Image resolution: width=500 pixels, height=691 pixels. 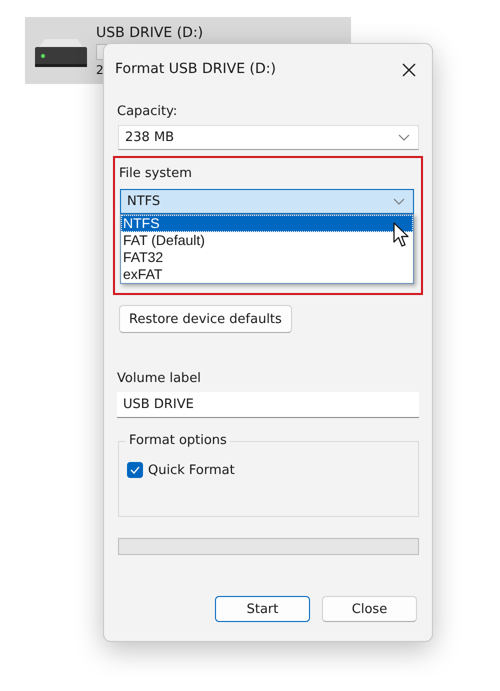 I want to click on group-legend: Format options, so click(x=178, y=440).